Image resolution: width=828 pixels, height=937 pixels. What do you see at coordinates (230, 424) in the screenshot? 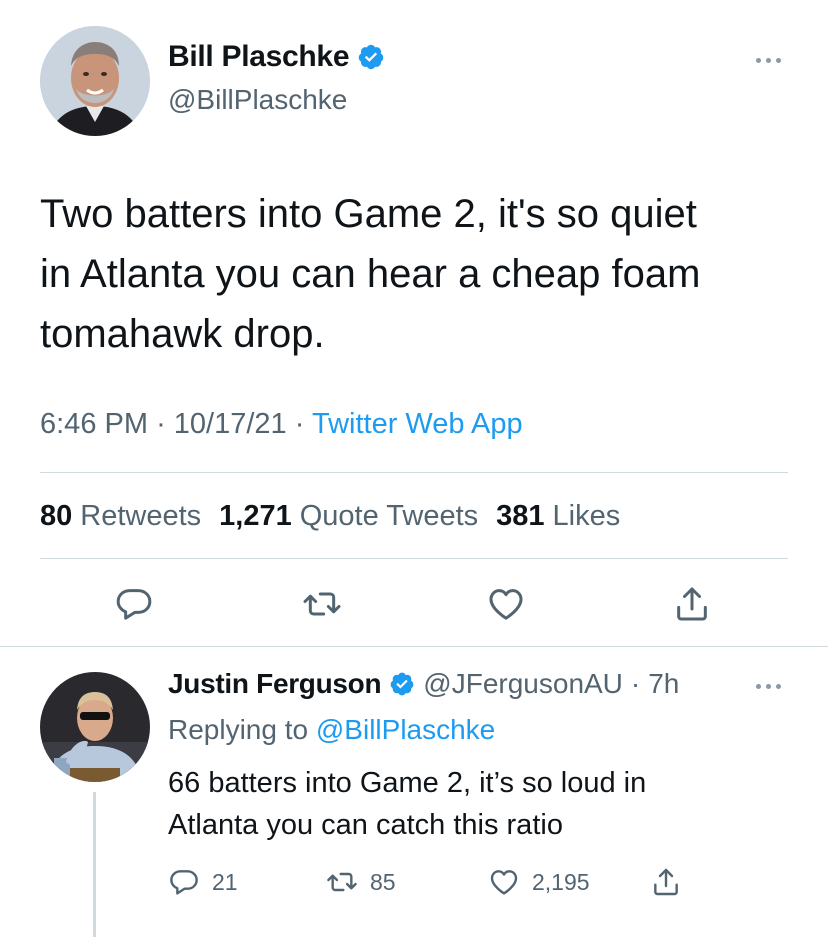
I see `tweet-date: 10/17/21` at bounding box center [230, 424].